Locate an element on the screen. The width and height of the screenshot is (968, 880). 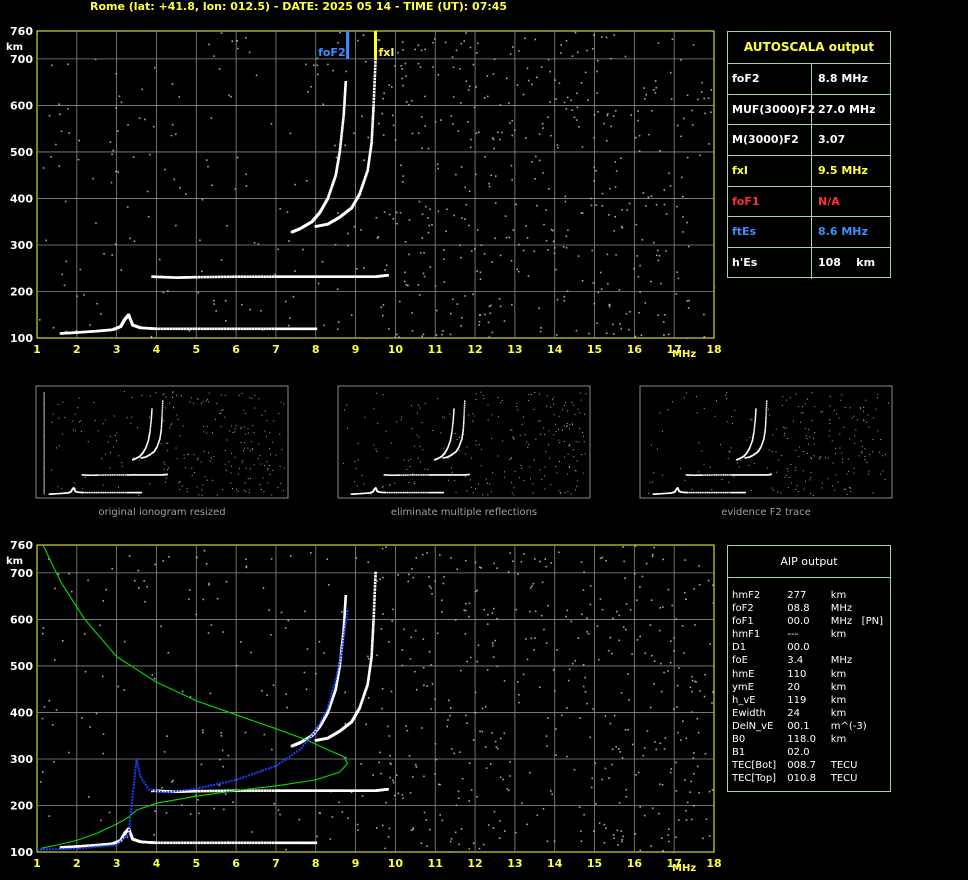
thumbnail-1: original ionogram resized is located at coordinates (162, 451).